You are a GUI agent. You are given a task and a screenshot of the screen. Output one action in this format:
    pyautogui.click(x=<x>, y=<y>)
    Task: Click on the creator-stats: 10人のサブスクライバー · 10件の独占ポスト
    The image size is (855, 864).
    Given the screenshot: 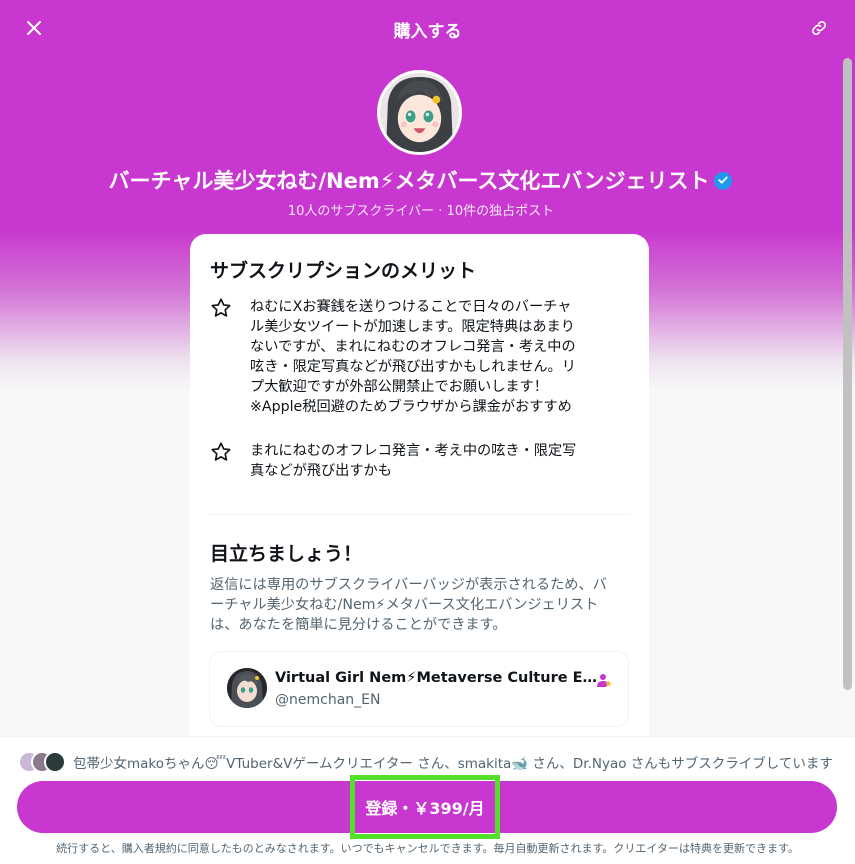 What is the action you would take?
    pyautogui.click(x=421, y=211)
    